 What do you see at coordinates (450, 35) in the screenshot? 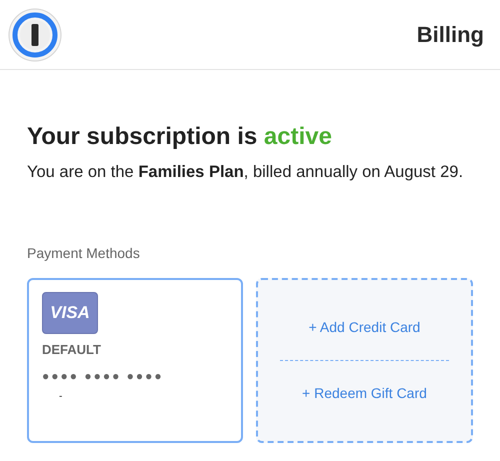
I see `page-title: Billing` at bounding box center [450, 35].